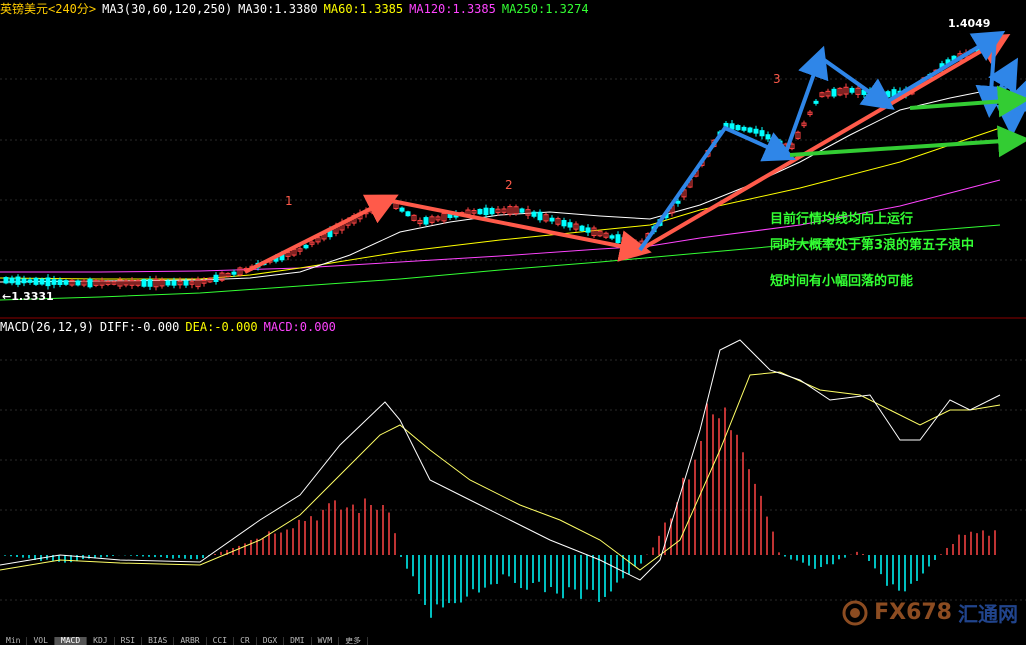  What do you see at coordinates (245, 641) in the screenshot?
I see `tab-8: CR` at bounding box center [245, 641].